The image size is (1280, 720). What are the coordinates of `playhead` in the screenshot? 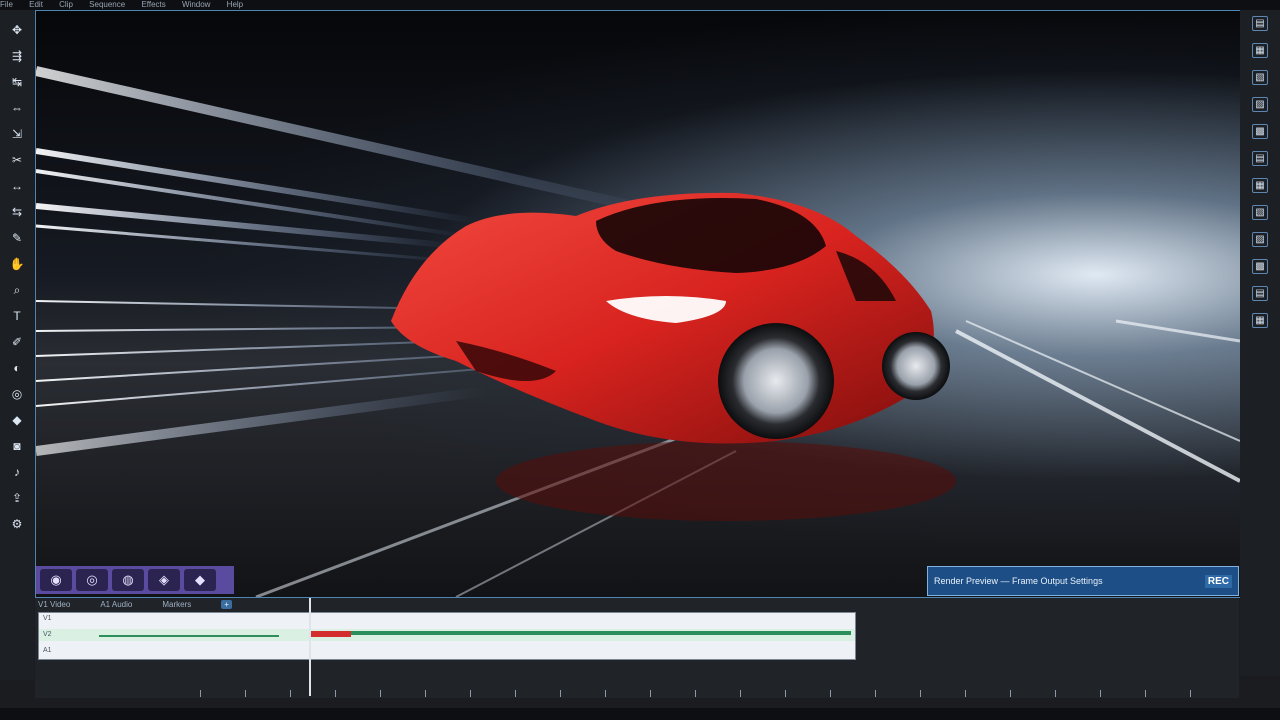 It's located at (310, 647).